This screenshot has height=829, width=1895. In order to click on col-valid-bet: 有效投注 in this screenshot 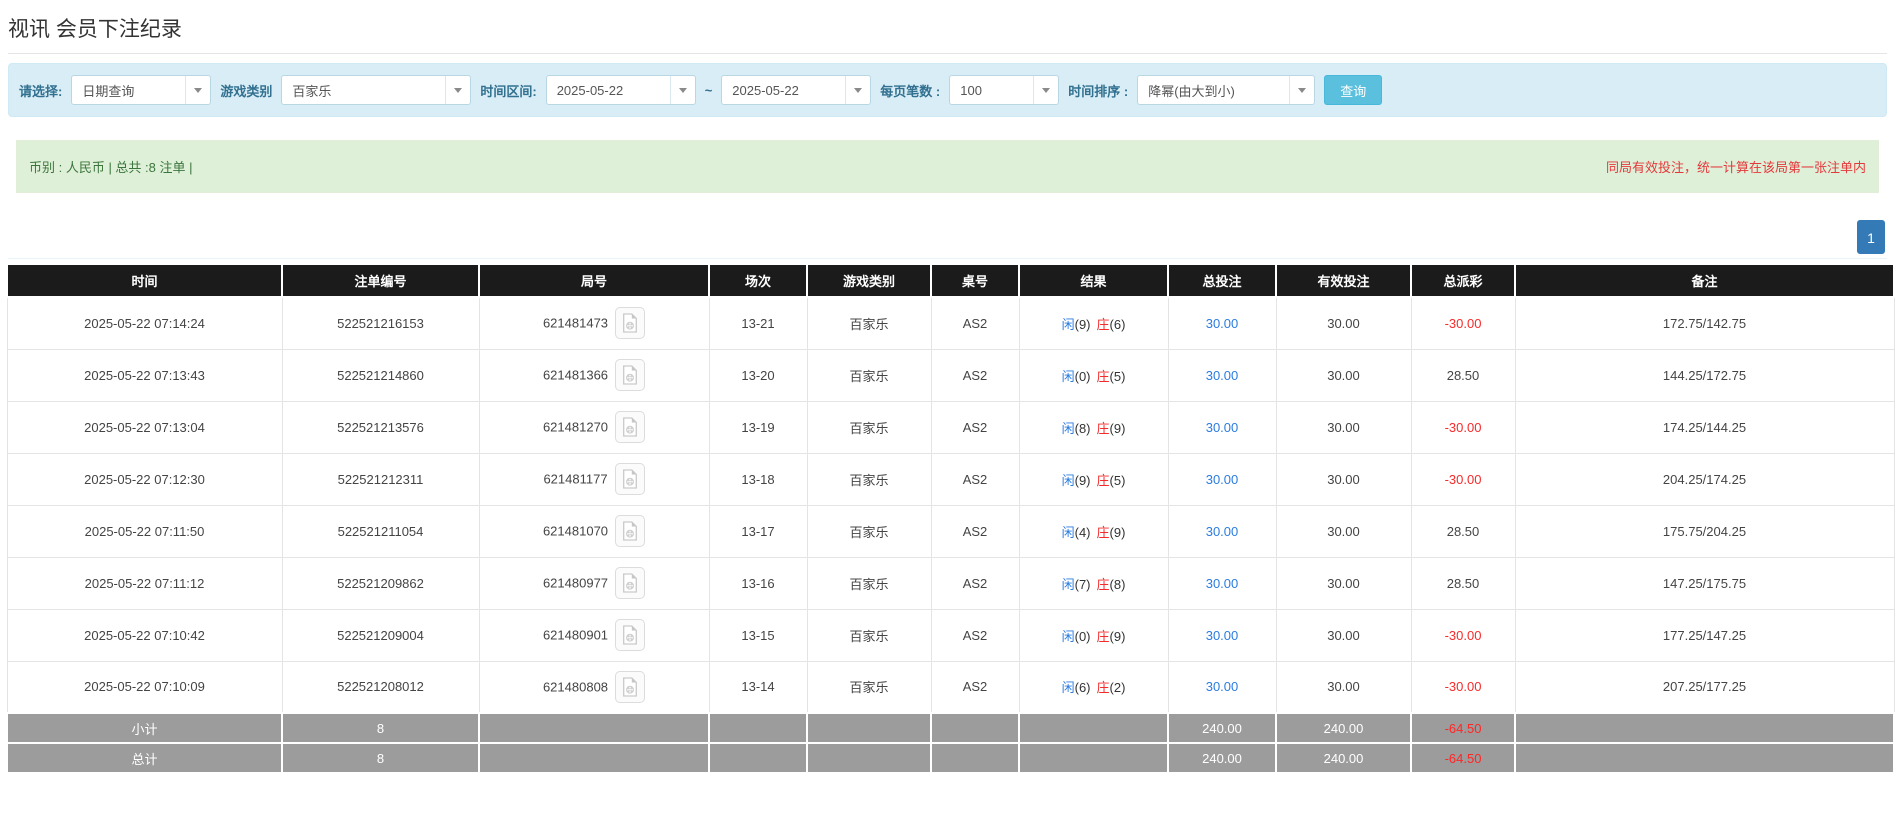, I will do `click(1343, 280)`.